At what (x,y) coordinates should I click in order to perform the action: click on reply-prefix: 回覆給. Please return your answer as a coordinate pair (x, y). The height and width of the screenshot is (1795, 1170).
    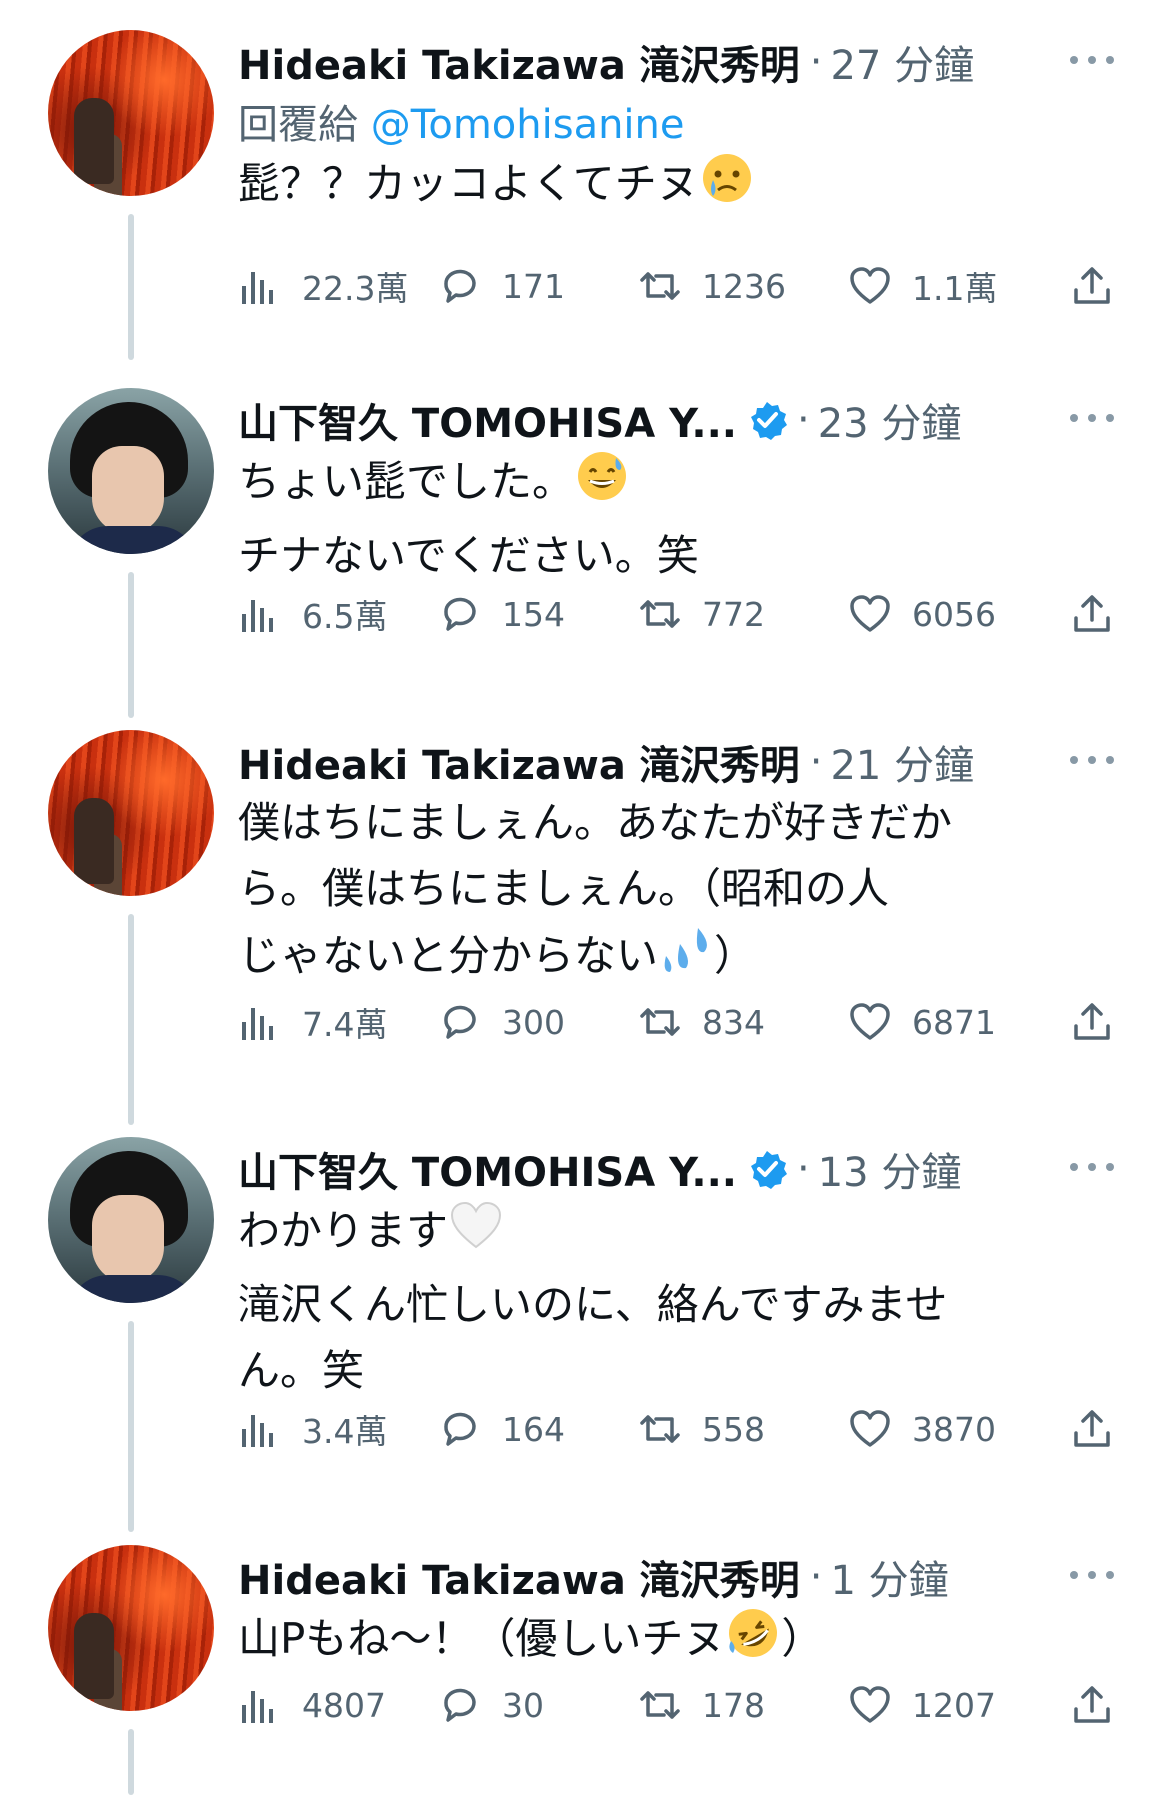
    Looking at the image, I should click on (298, 125).